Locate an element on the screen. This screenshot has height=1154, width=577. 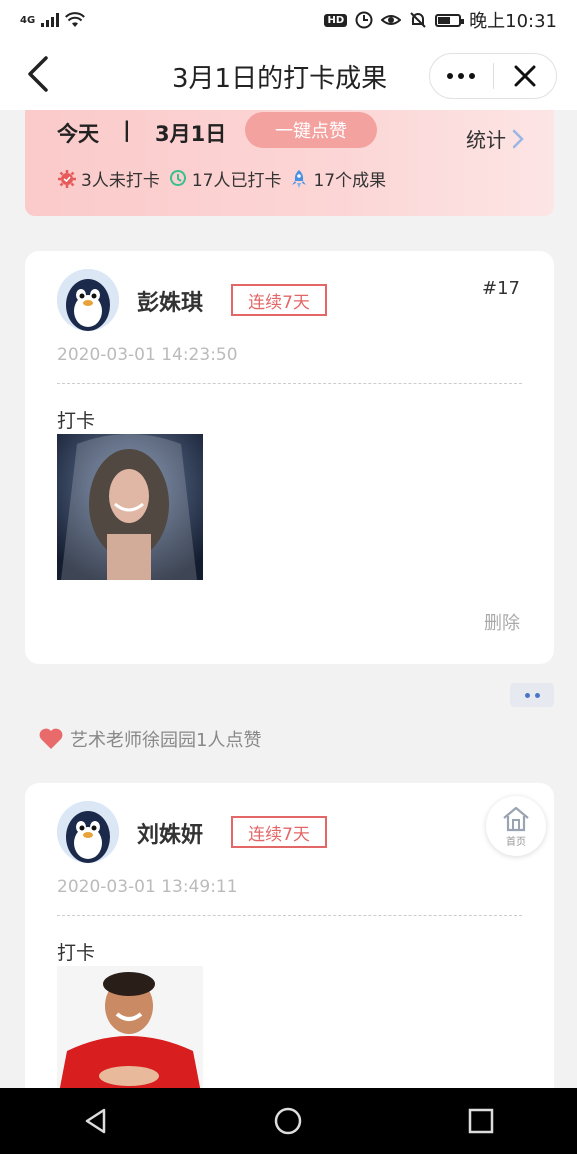
status-right: HD 晚上10:31 is located at coordinates (440, 20).